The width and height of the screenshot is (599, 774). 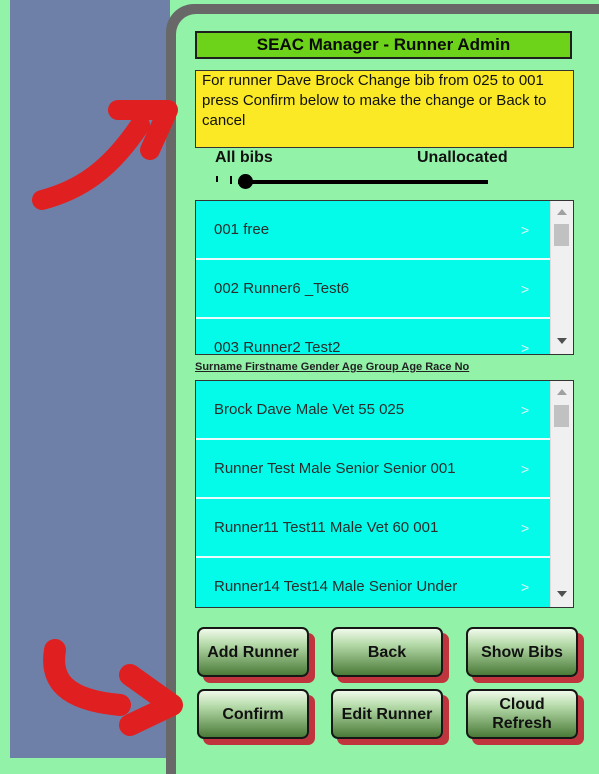 I want to click on arrow-pointing-message-icon, so click(x=105, y=155).